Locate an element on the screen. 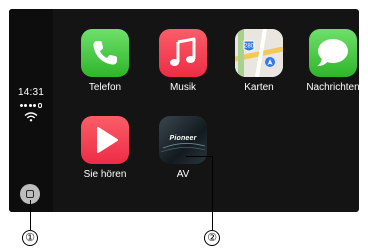 This screenshot has width=368, height=251. play-icon is located at coordinates (105, 140).